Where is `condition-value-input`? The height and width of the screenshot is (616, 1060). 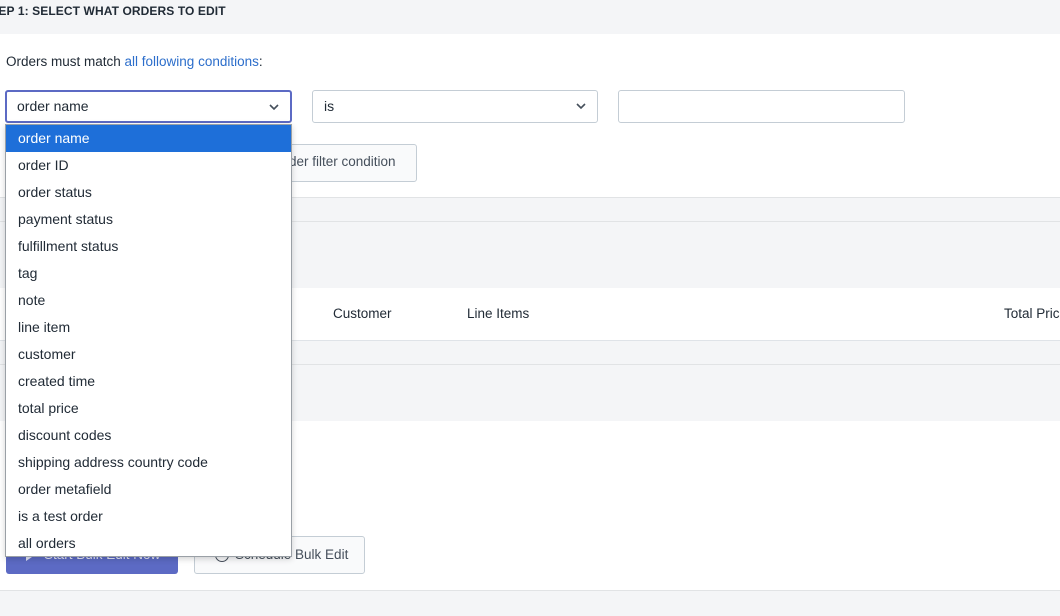
condition-value-input is located at coordinates (761, 106).